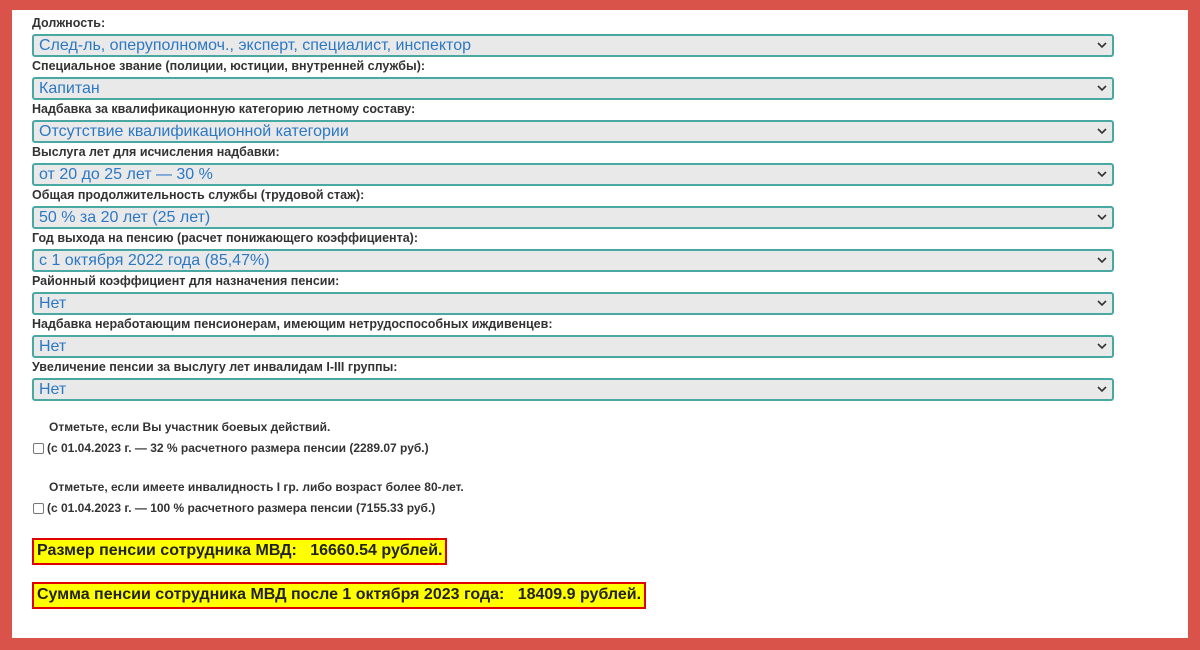 This screenshot has height=650, width=1200. I want to click on seniority-label: Выслуга лет для исчисления надбавки:, so click(156, 152).